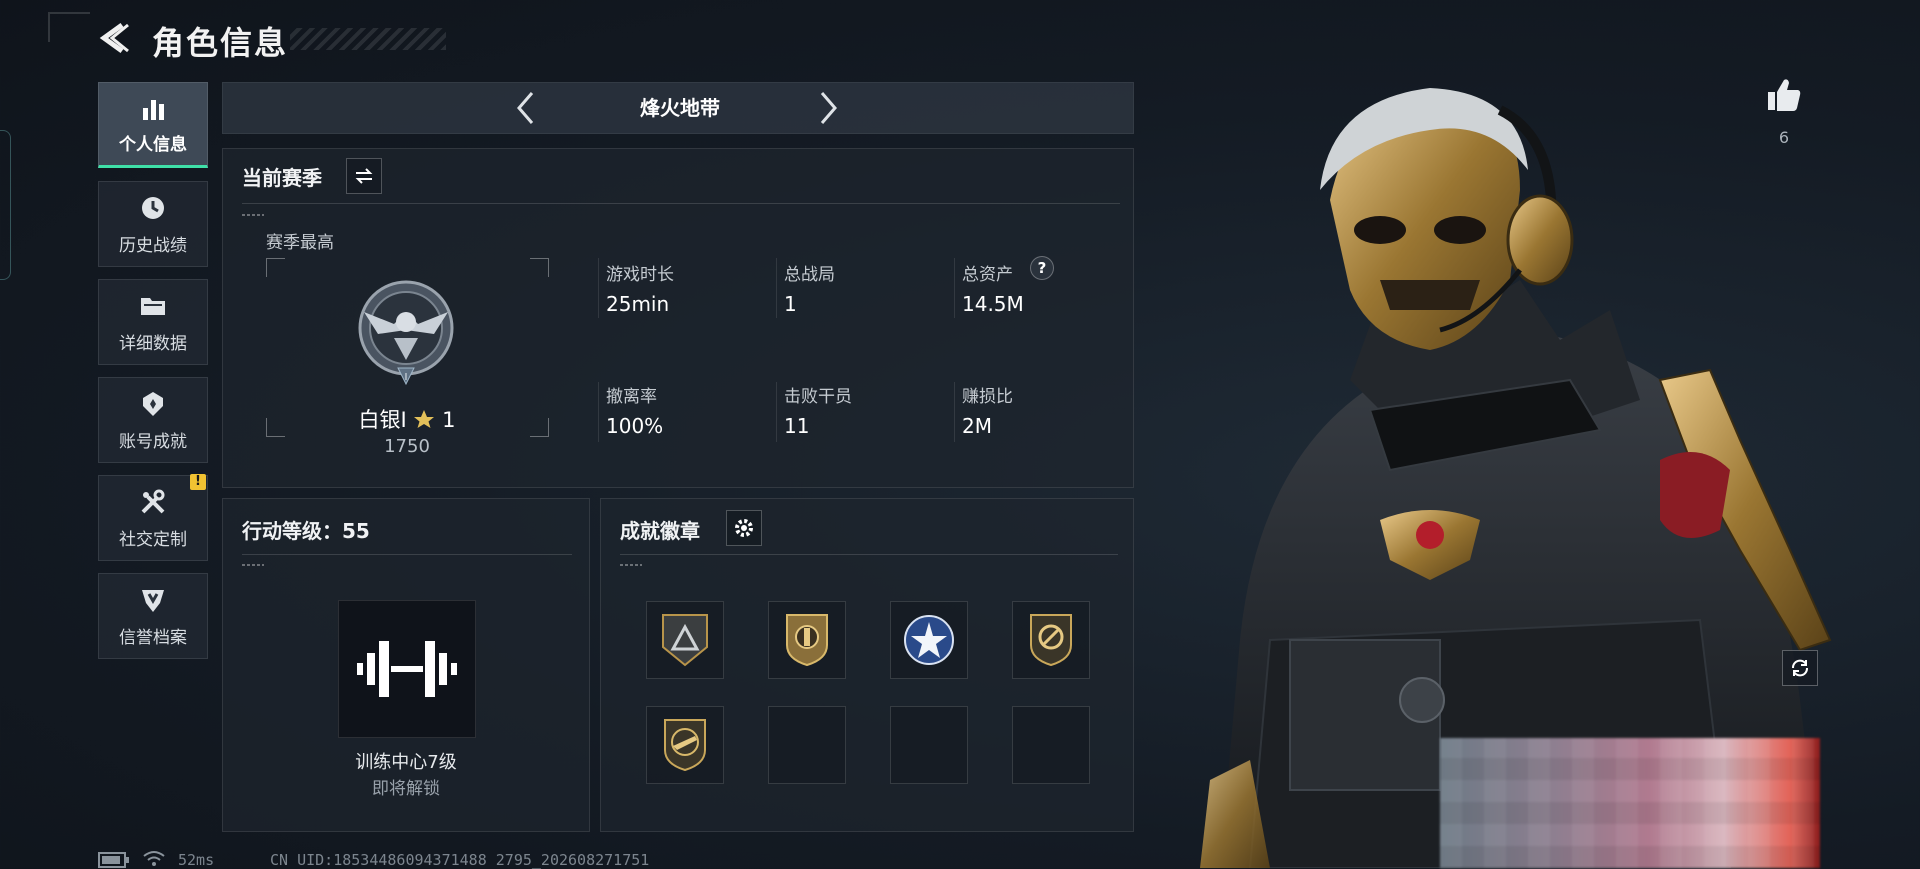  I want to click on star-icon, so click(424, 419).